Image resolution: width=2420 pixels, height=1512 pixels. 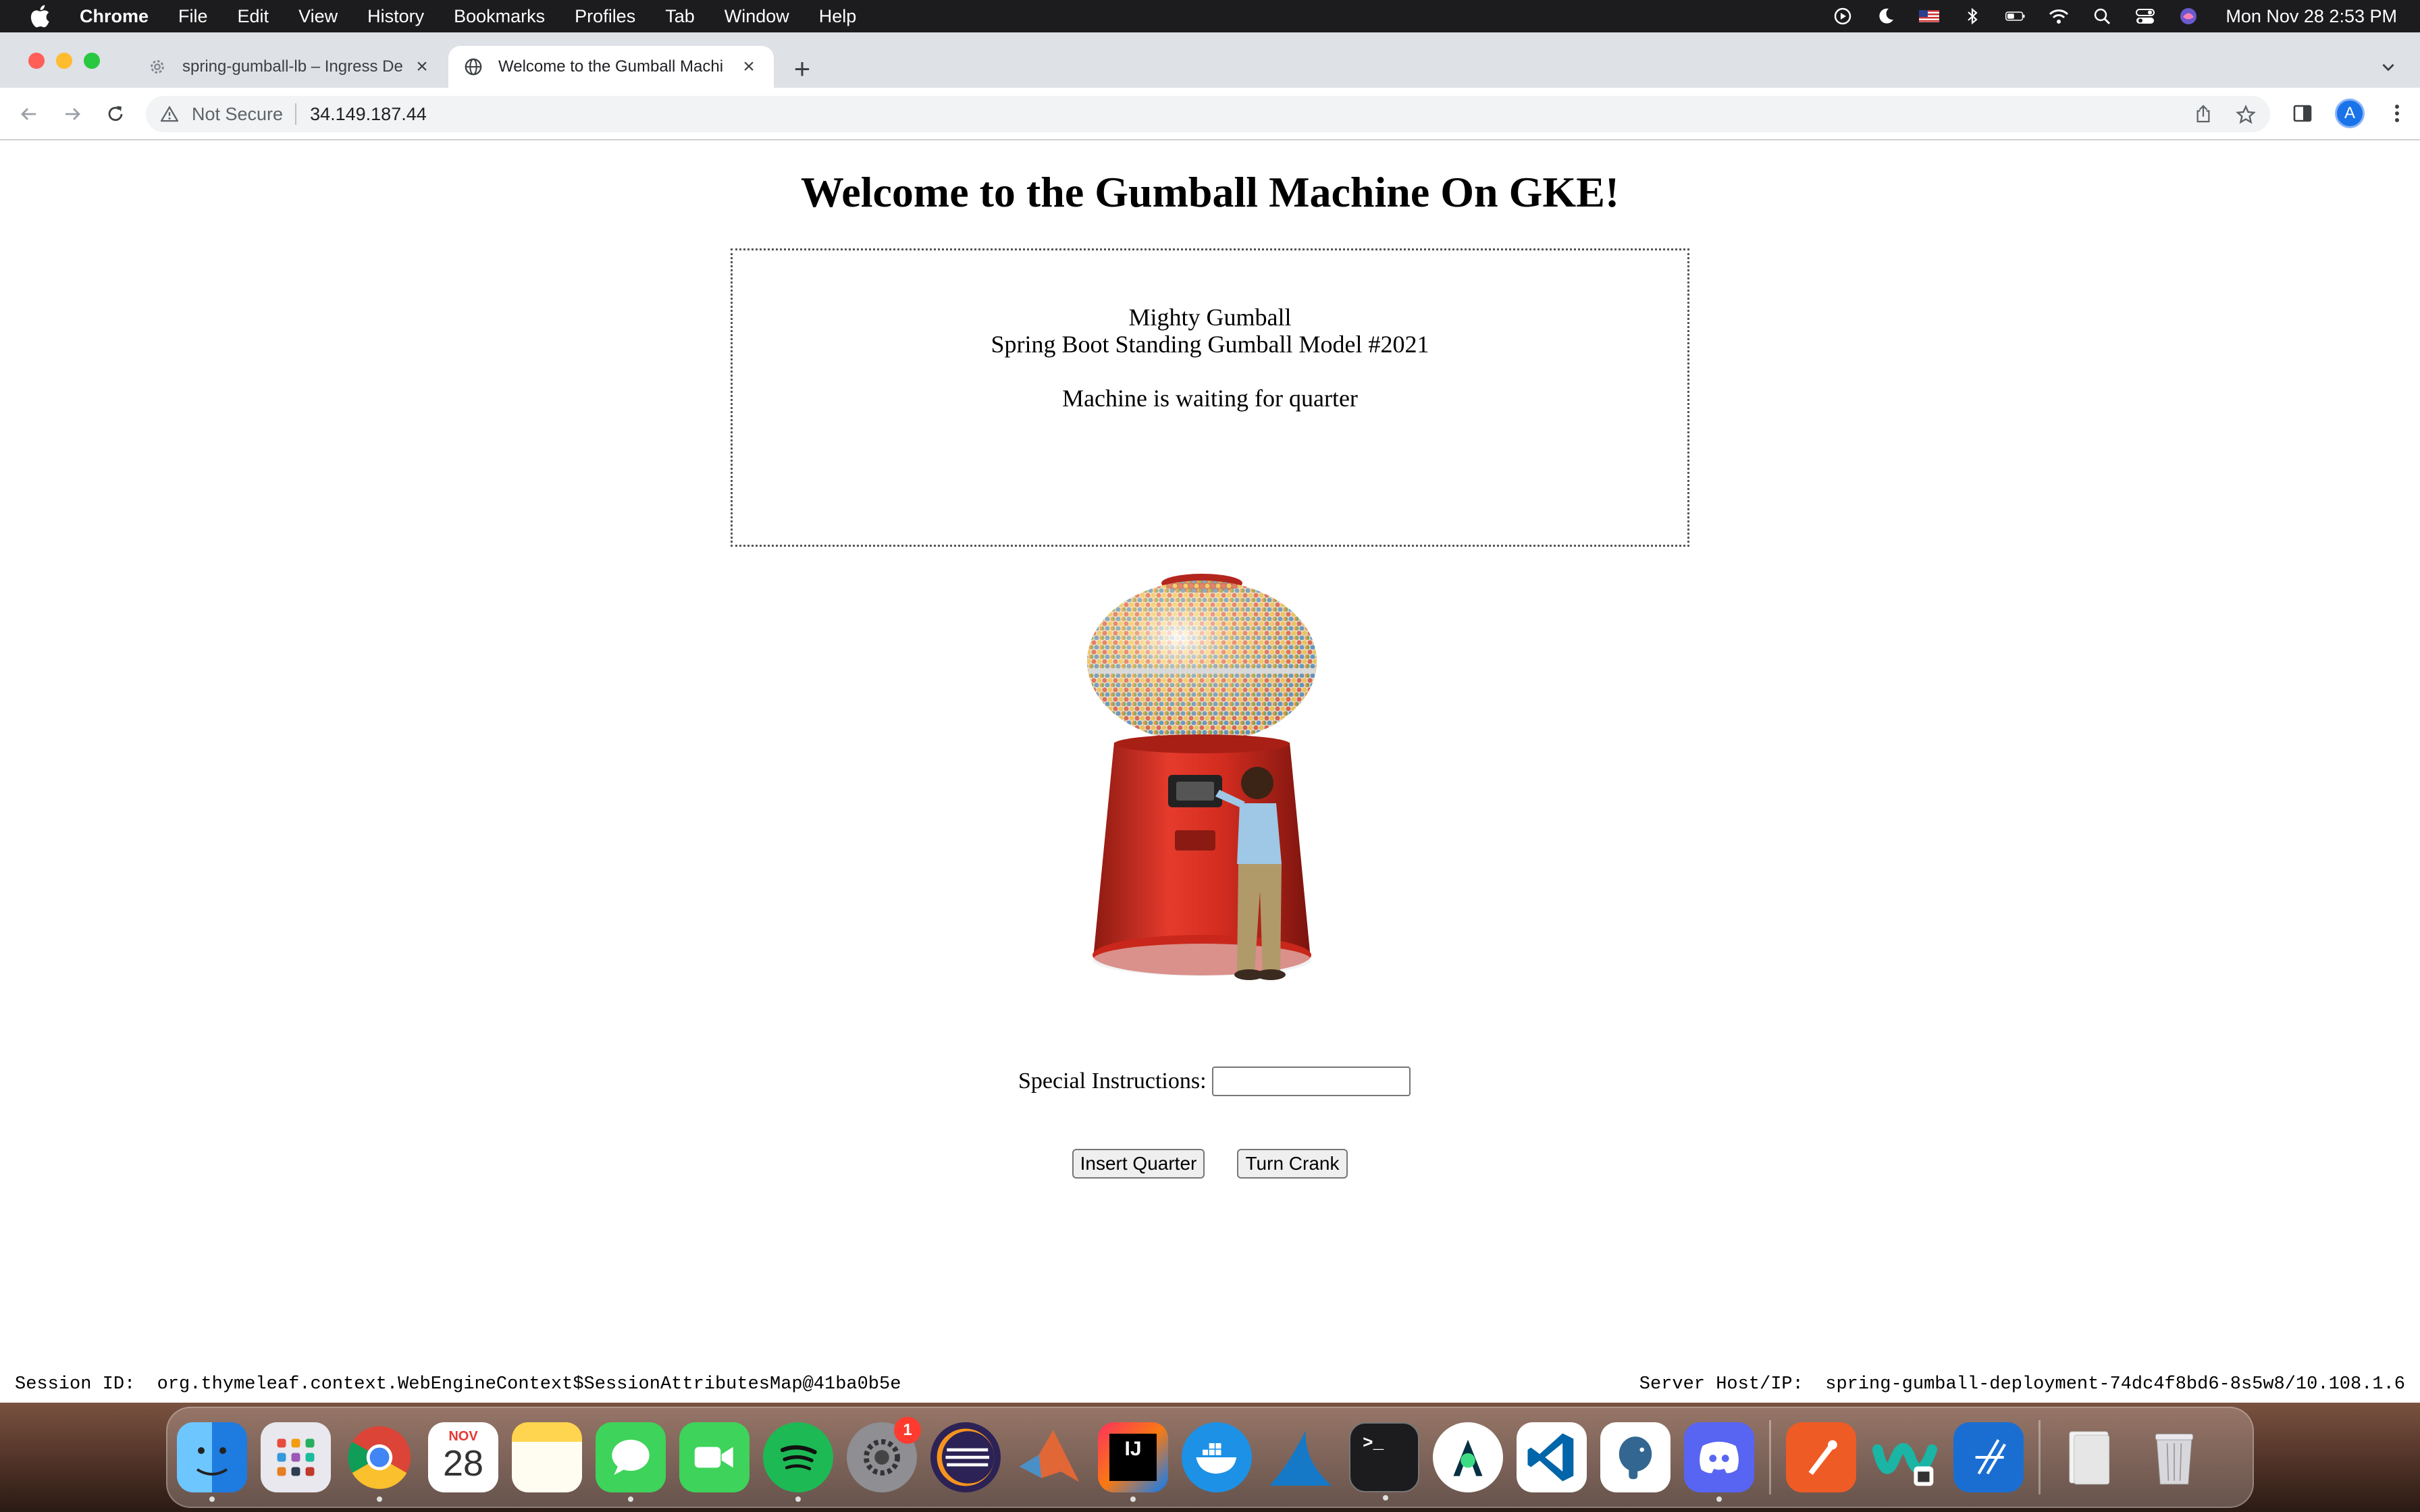 What do you see at coordinates (75, 1384) in the screenshot?
I see `session-id-label: Session ID:` at bounding box center [75, 1384].